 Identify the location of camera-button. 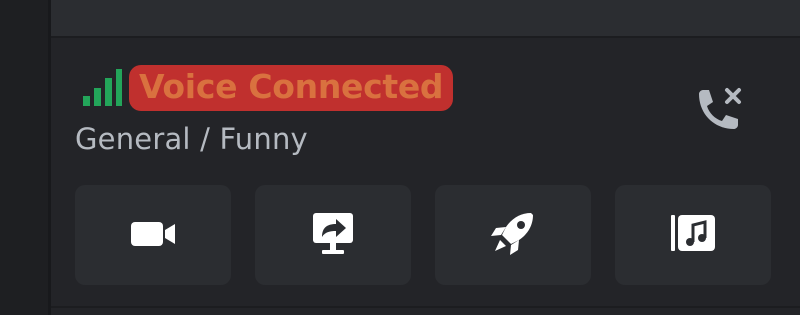
(153, 235).